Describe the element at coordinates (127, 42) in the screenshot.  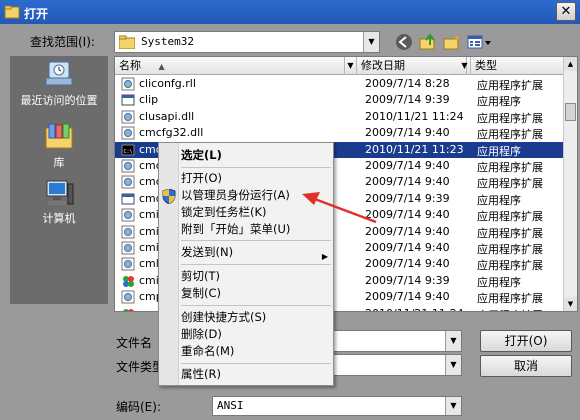
I see `folder-icon` at that location.